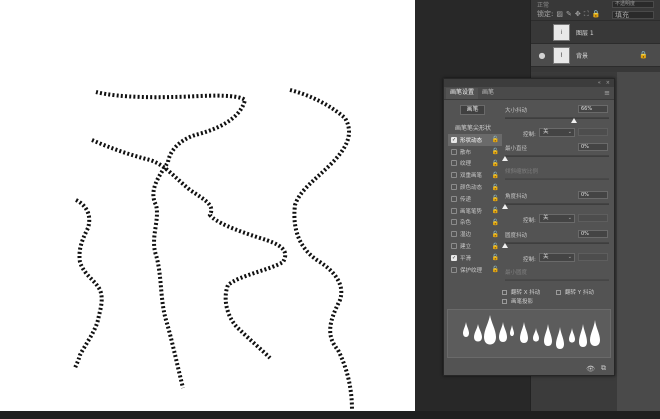  I want to click on brush-projection-checkbox: 画笔投影, so click(517, 301).